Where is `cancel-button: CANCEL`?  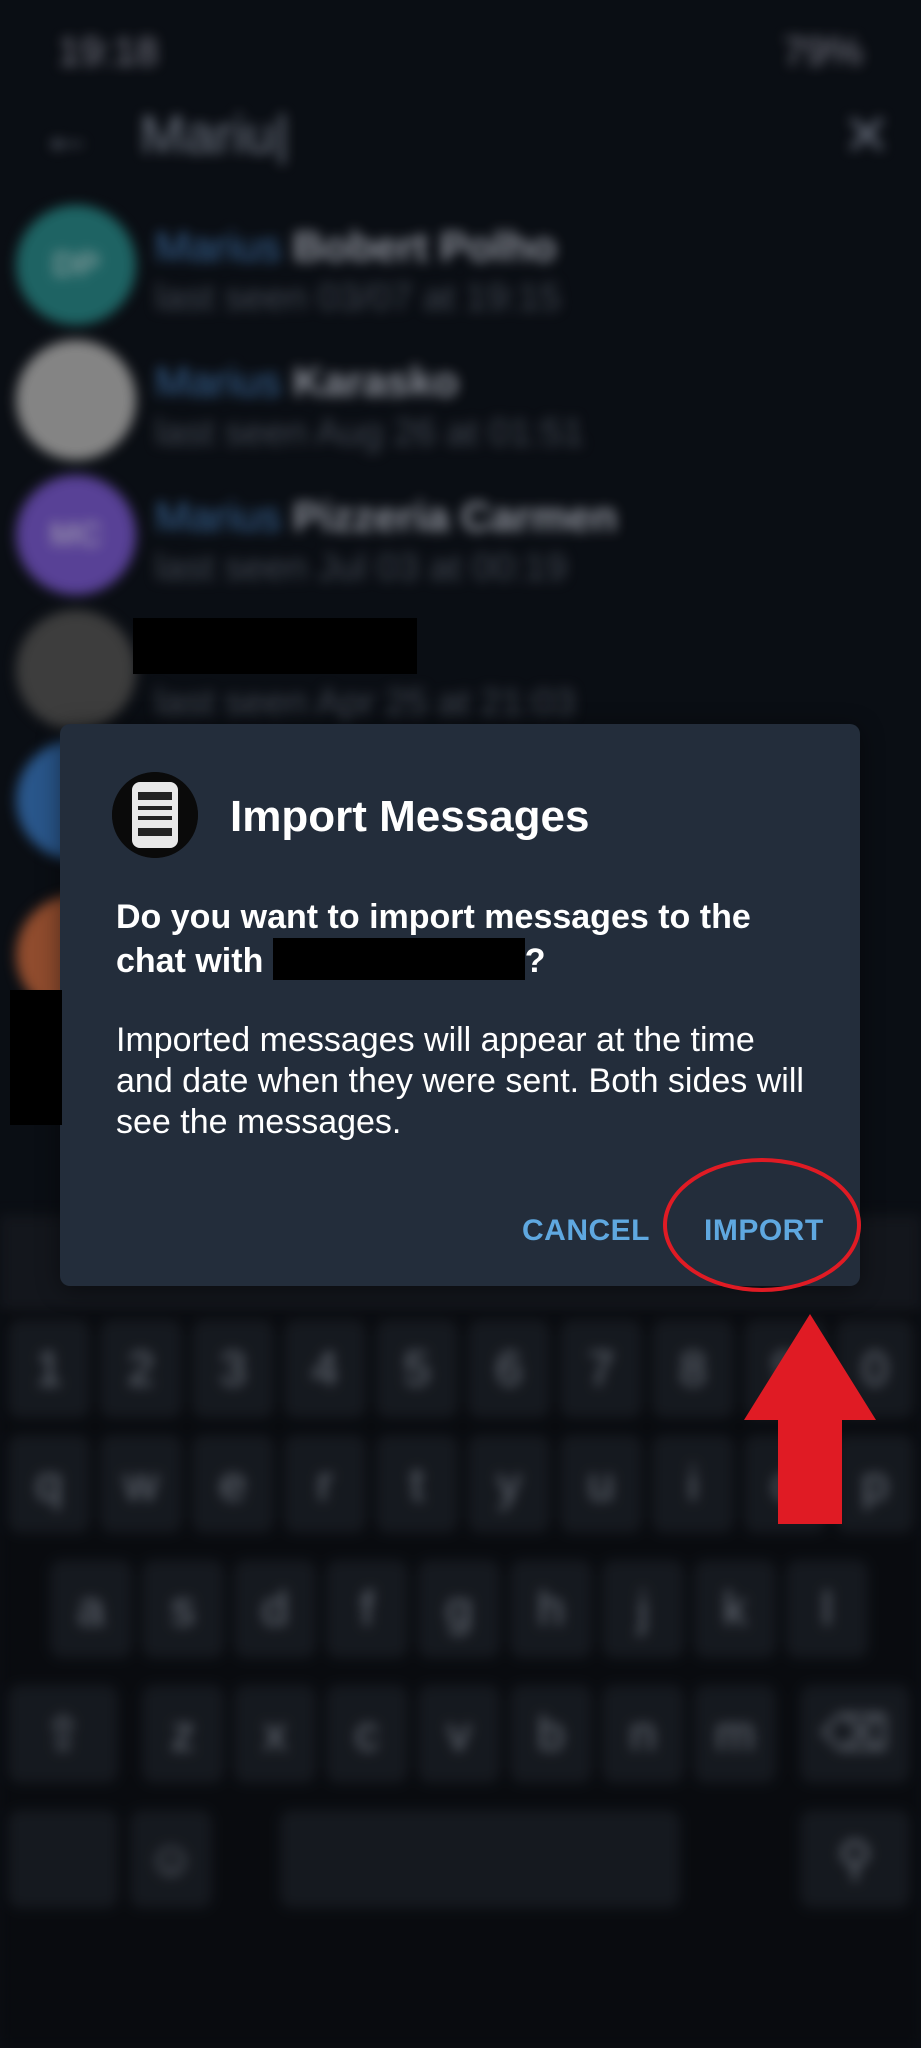 cancel-button: CANCEL is located at coordinates (586, 1231).